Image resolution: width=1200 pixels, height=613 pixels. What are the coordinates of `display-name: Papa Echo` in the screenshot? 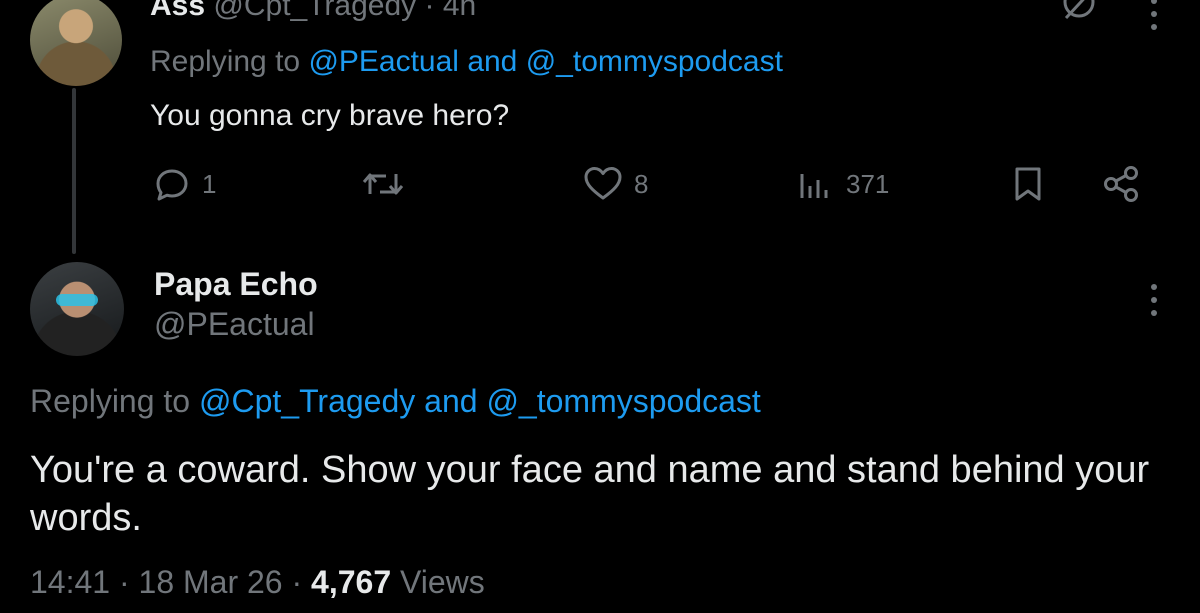 It's located at (236, 284).